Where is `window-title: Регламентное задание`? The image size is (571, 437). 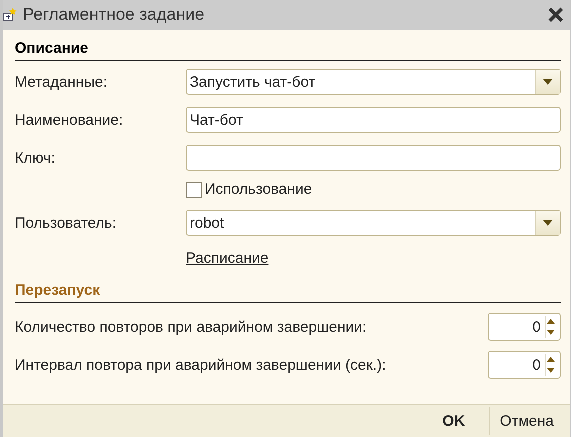 window-title: Регламентное задание is located at coordinates (114, 15).